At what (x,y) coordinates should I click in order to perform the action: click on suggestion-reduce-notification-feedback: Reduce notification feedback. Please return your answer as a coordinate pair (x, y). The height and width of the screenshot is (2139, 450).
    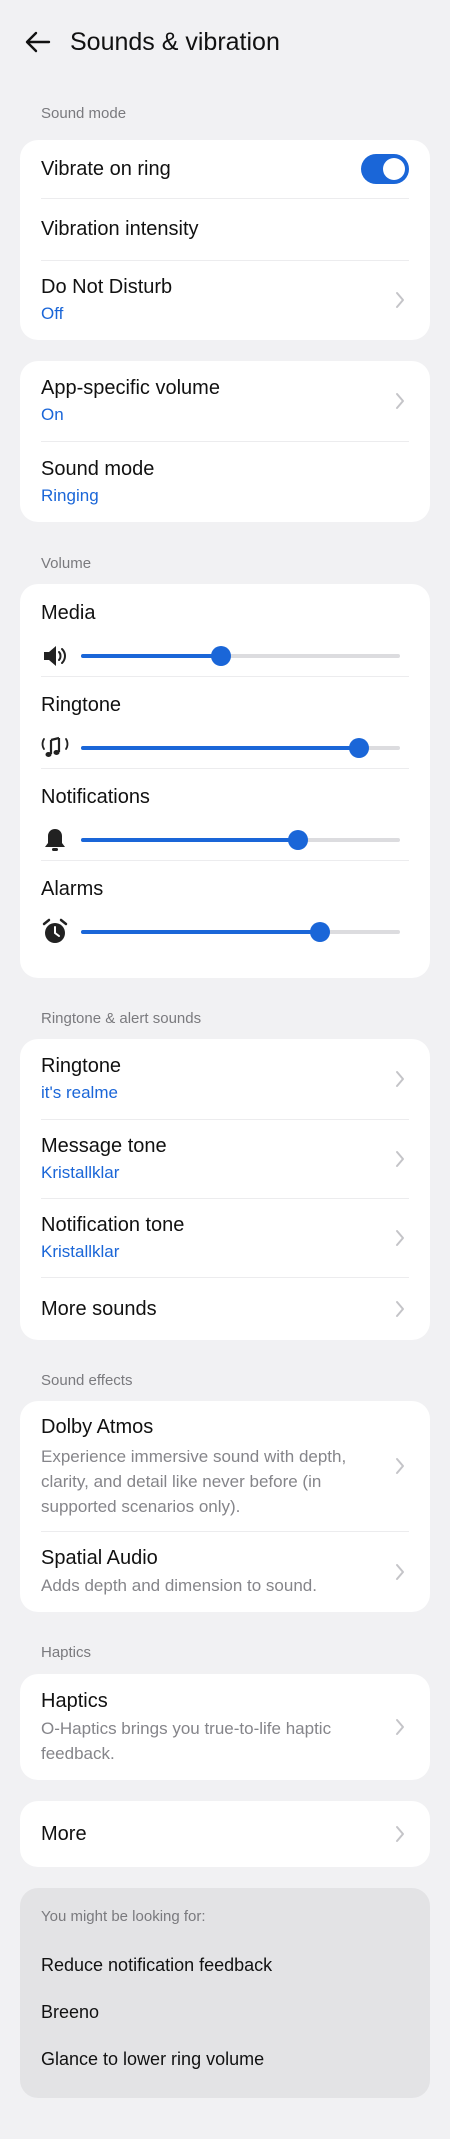
    Looking at the image, I should click on (225, 1965).